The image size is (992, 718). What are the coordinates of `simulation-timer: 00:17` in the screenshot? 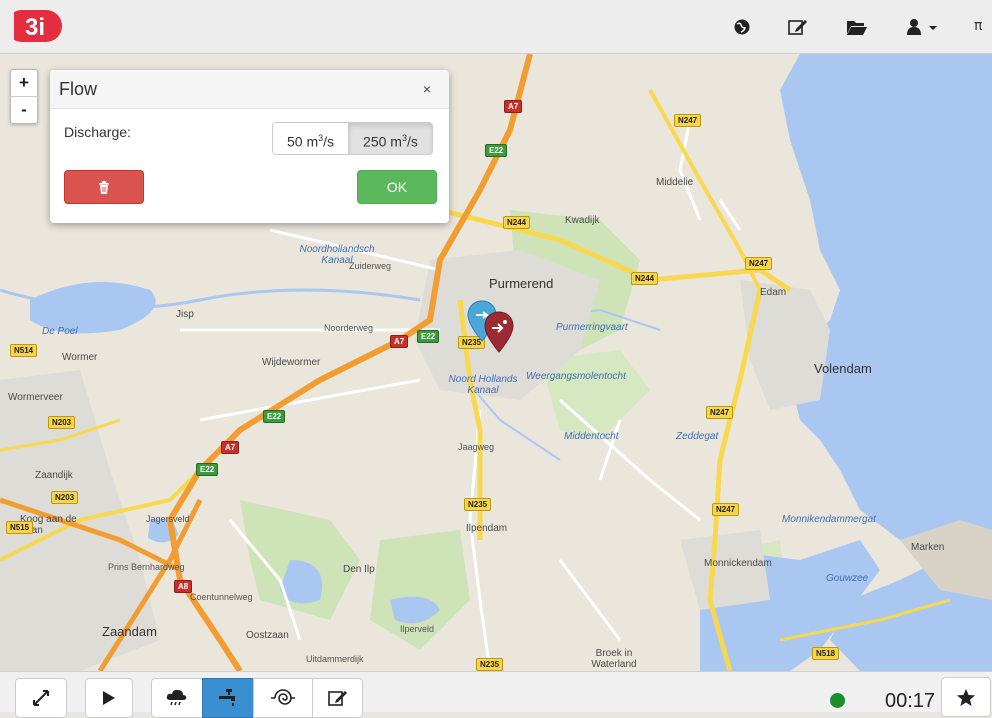 It's located at (910, 701).